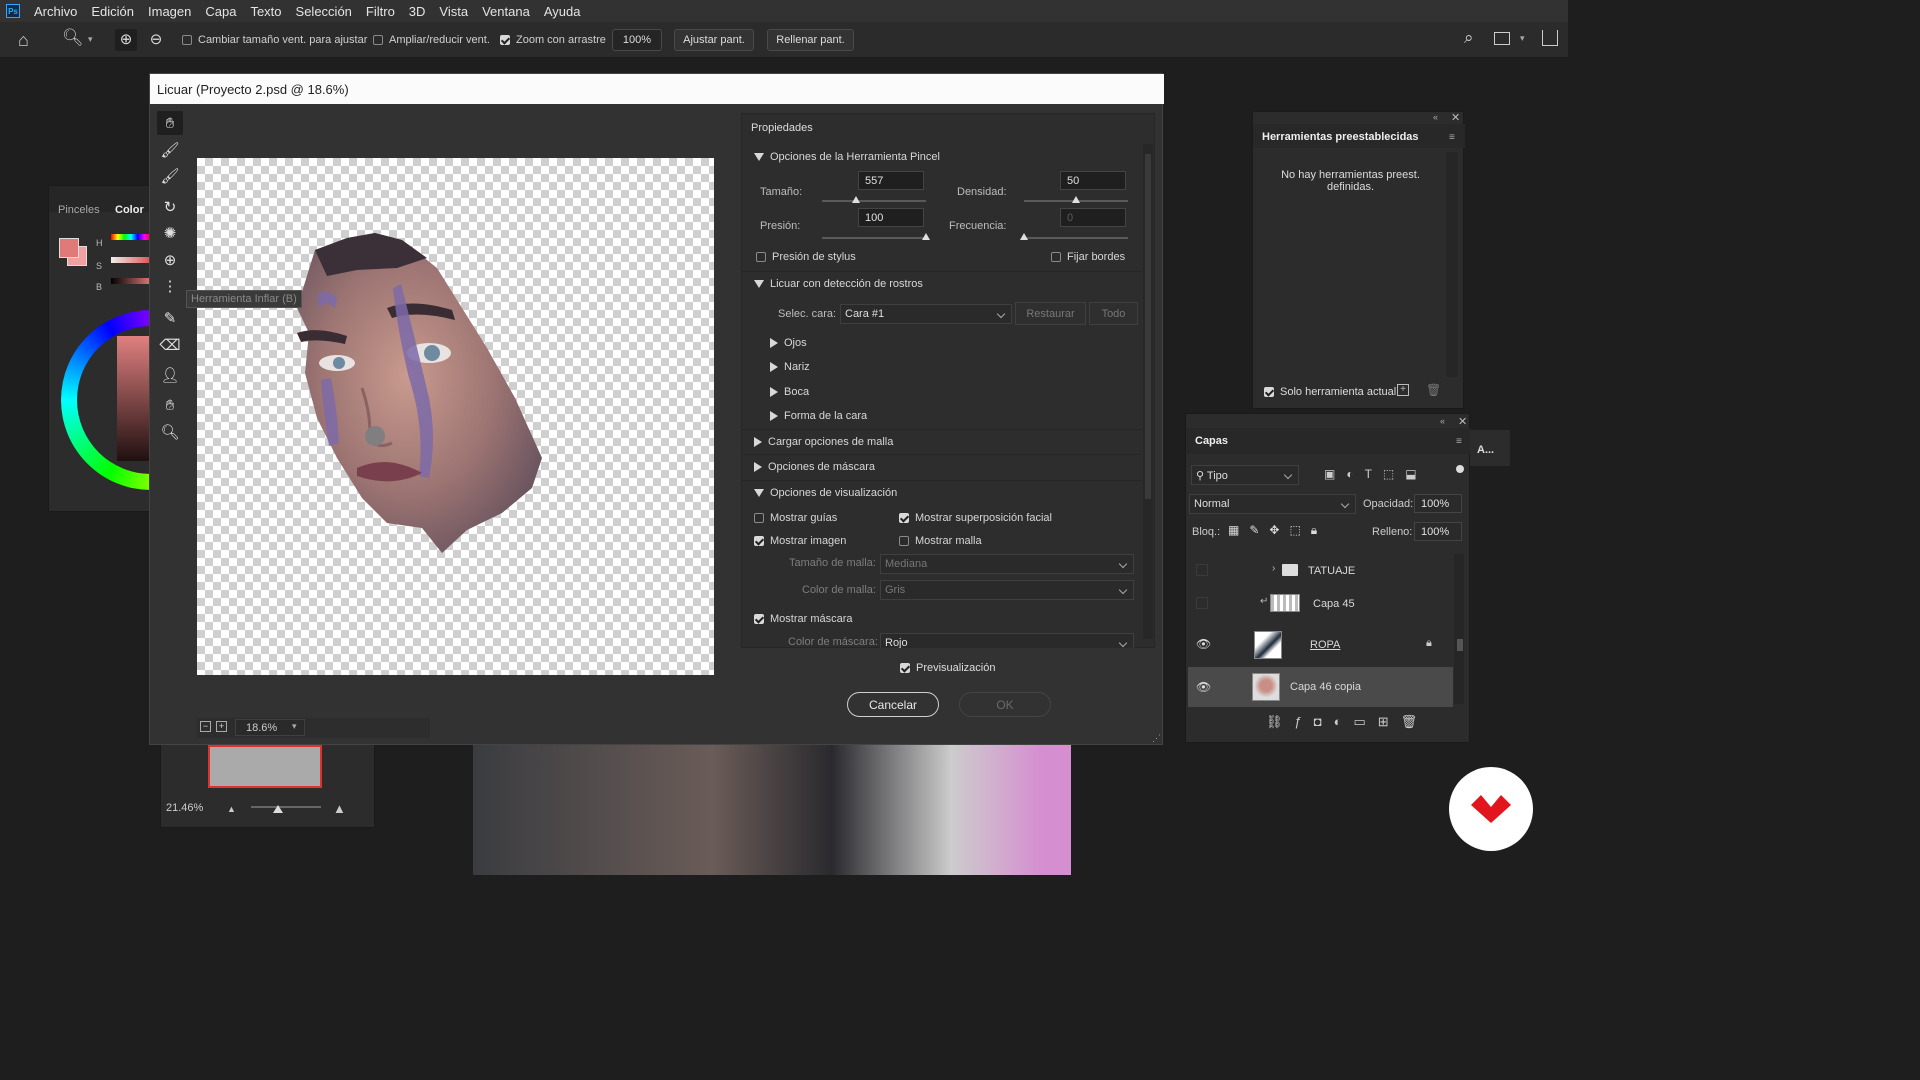 The width and height of the screenshot is (1920, 1080). What do you see at coordinates (1277, 530) in the screenshot?
I see `lock-icons: ▦✎✥⬚🔒︎` at bounding box center [1277, 530].